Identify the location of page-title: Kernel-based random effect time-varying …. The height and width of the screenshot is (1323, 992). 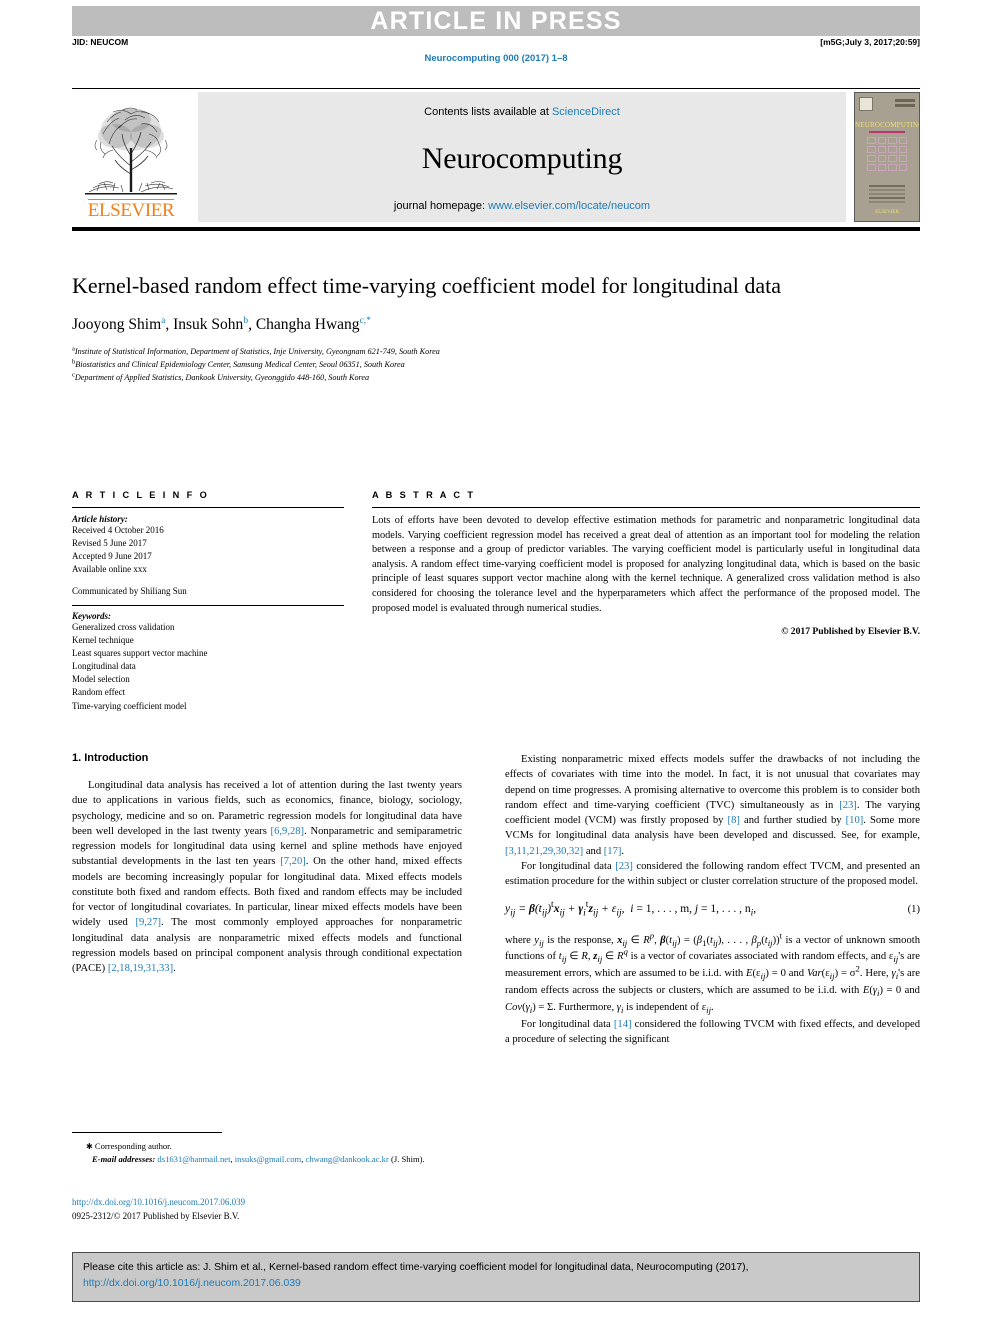
(427, 285).